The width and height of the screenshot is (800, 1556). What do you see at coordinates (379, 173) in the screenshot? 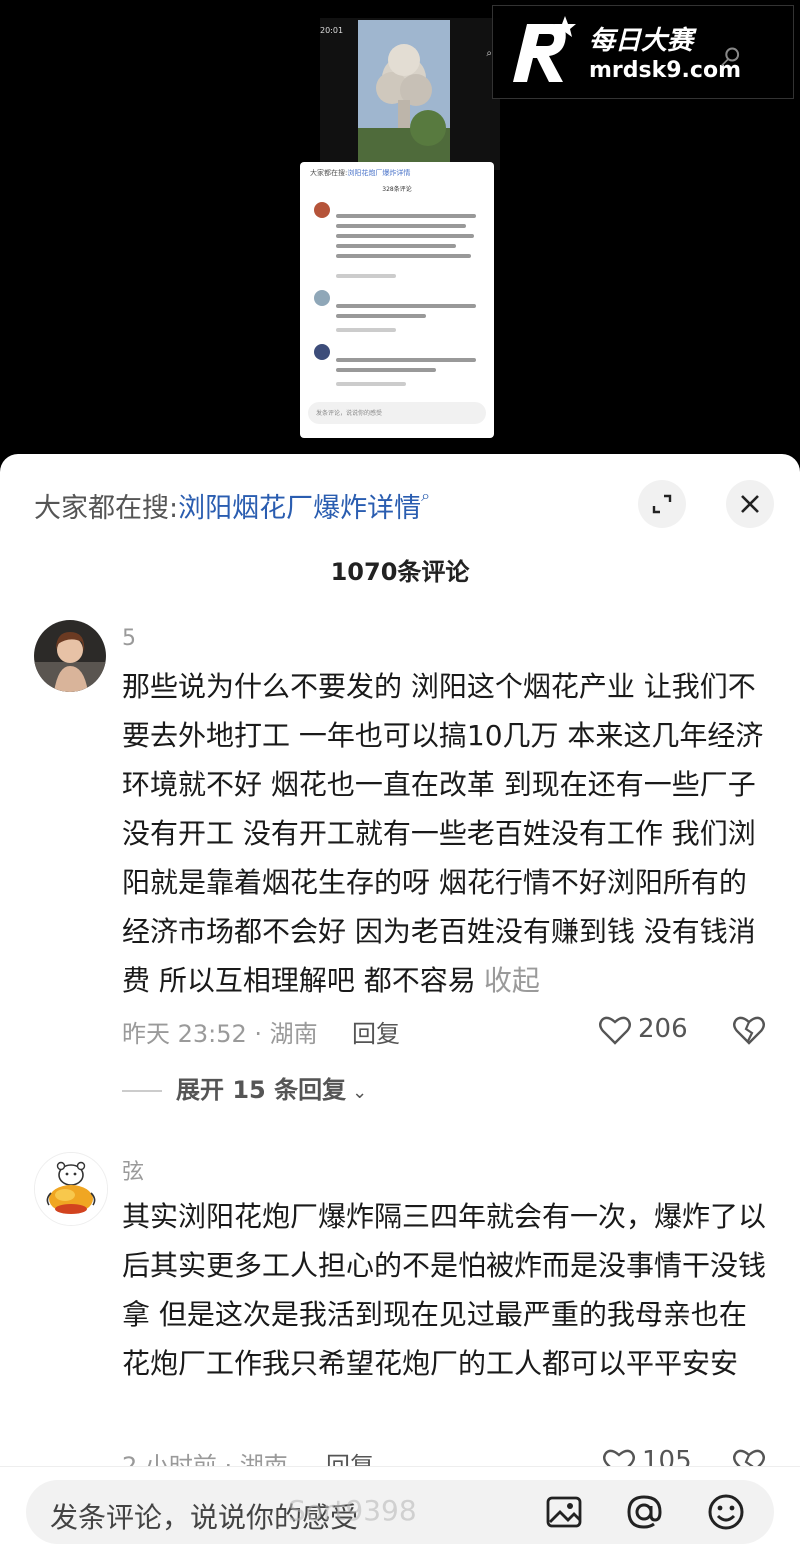
I see `mini-search-term: 浏阳花炮厂爆炸详情` at bounding box center [379, 173].